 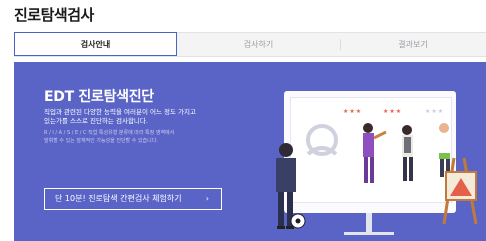 I want to click on violinist-figure, so click(x=375, y=153).